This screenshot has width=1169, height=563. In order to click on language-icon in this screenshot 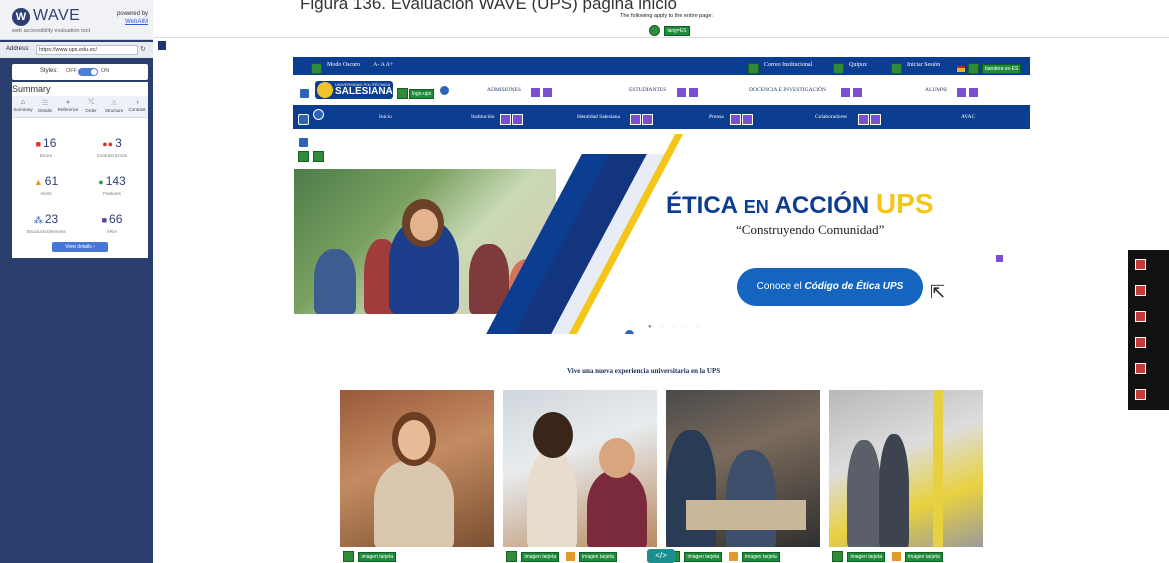, I will do `click(654, 31)`.